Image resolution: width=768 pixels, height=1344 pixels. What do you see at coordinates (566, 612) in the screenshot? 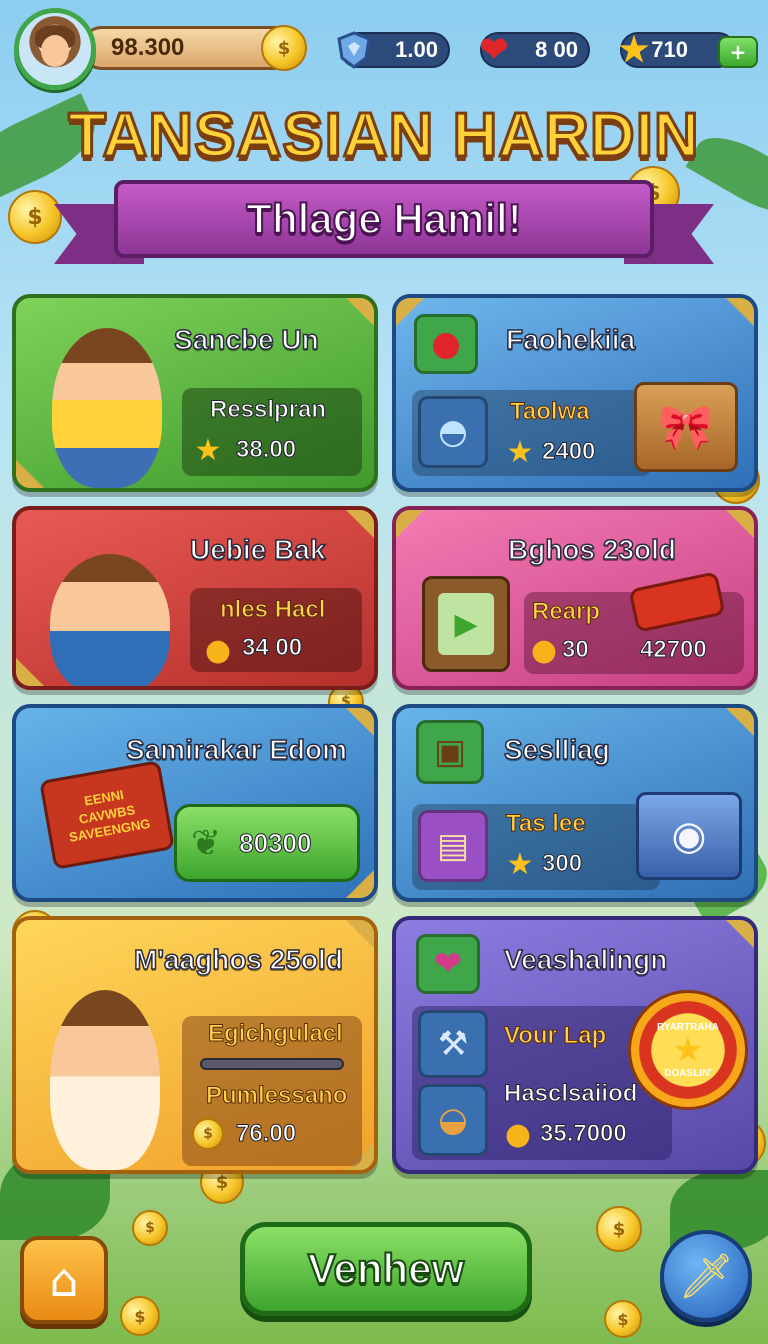
I see `reward-label: Rearp` at bounding box center [566, 612].